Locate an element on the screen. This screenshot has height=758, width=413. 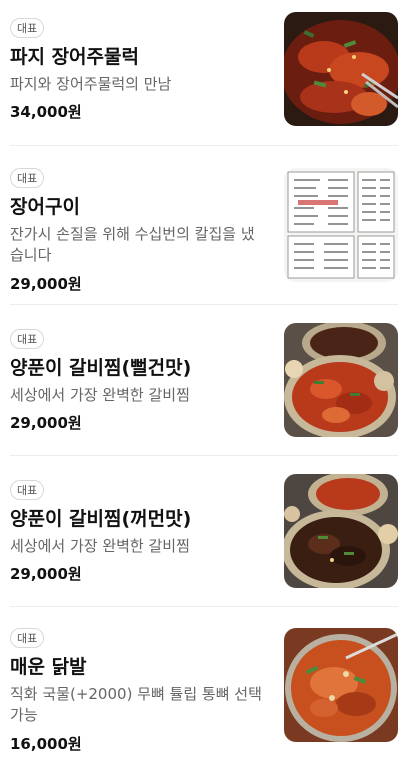
spicy-galbi-jjim-photo is located at coordinates (341, 380).